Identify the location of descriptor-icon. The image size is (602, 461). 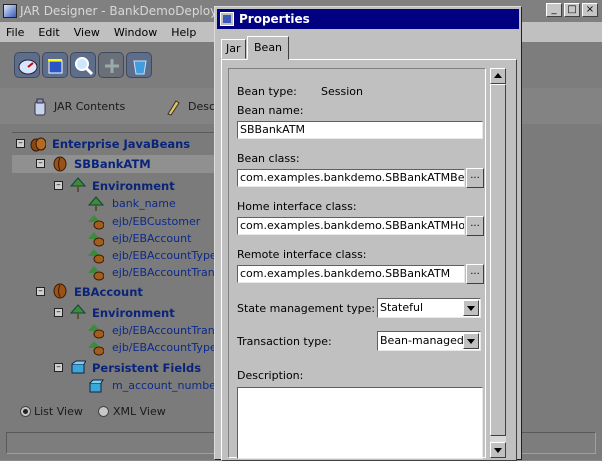
(173, 108).